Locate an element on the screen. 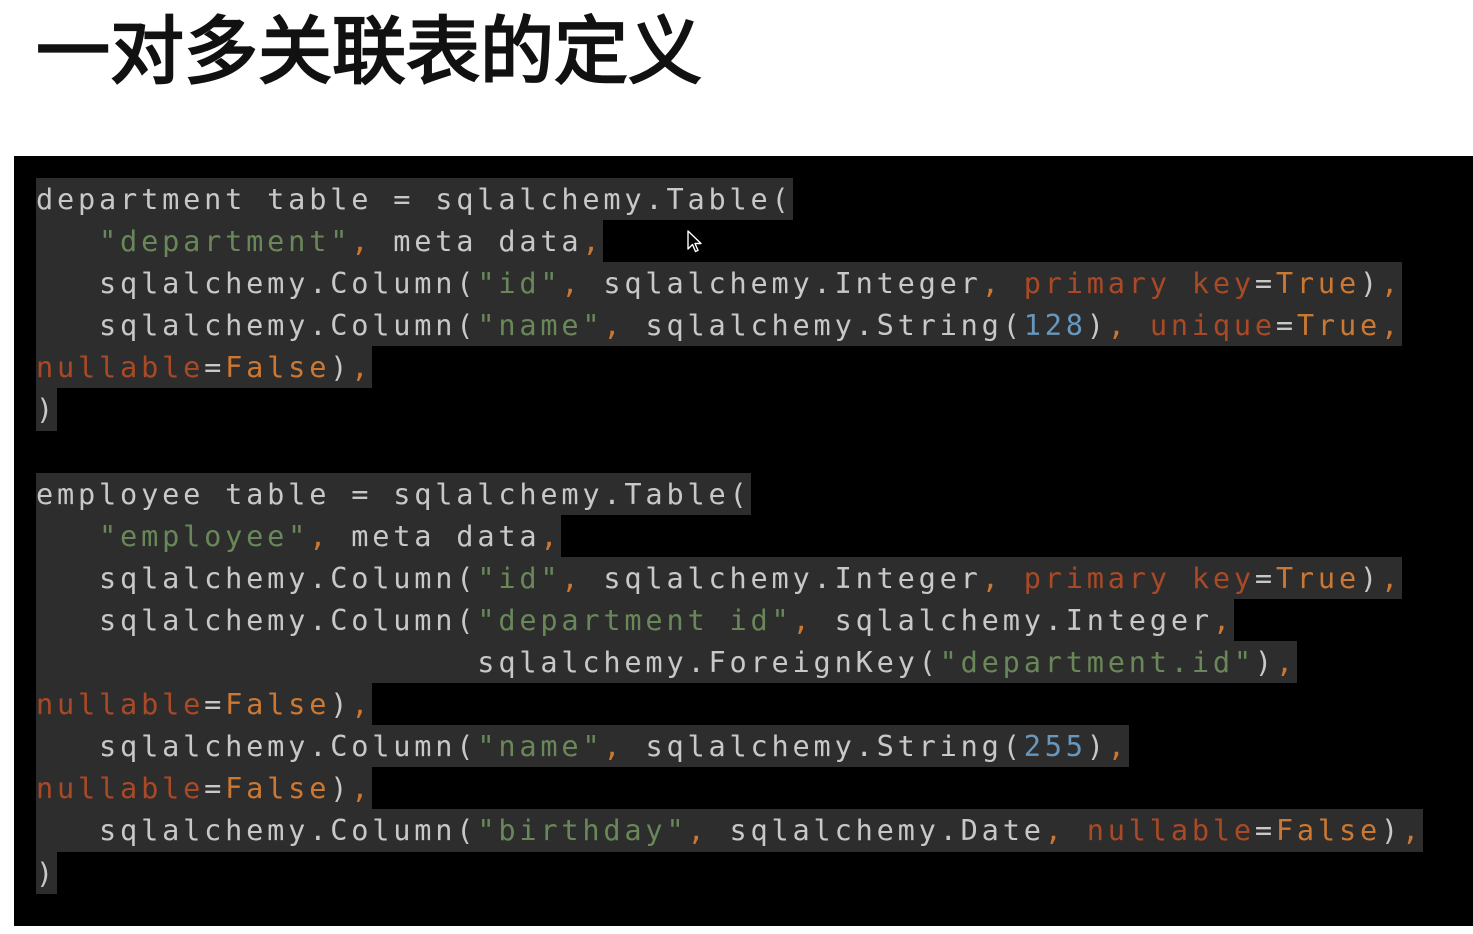  code-token: "birthday" is located at coordinates (582, 830).